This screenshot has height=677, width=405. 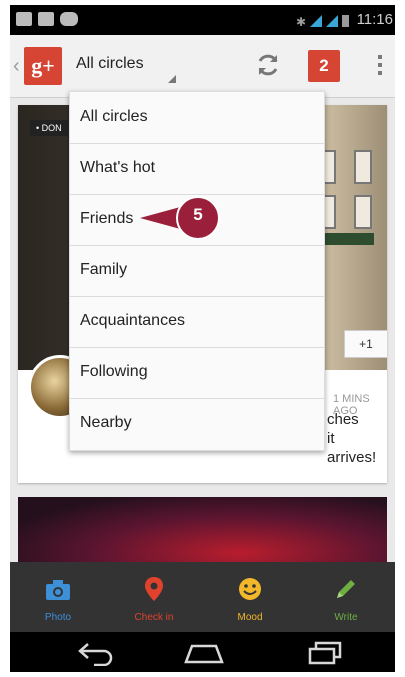 What do you see at coordinates (352, 448) in the screenshot?
I see `post-text-line: it arrives!` at bounding box center [352, 448].